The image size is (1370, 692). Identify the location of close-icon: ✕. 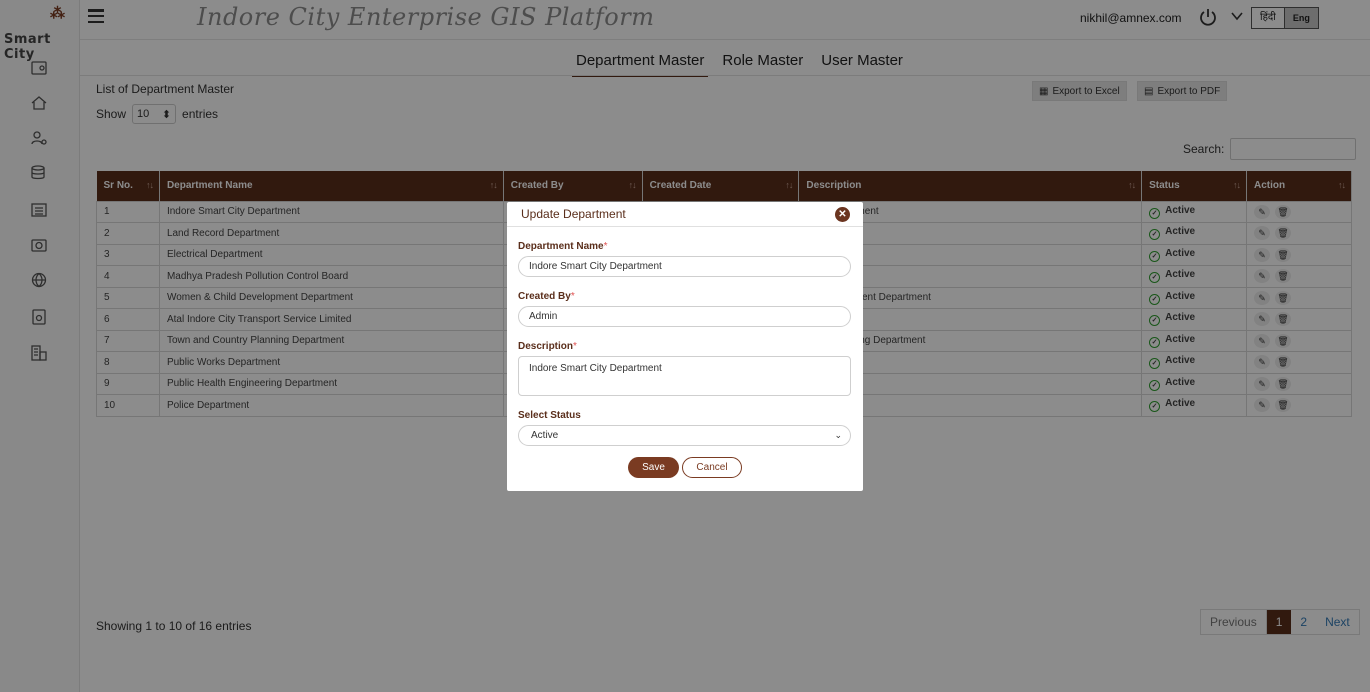
(842, 214).